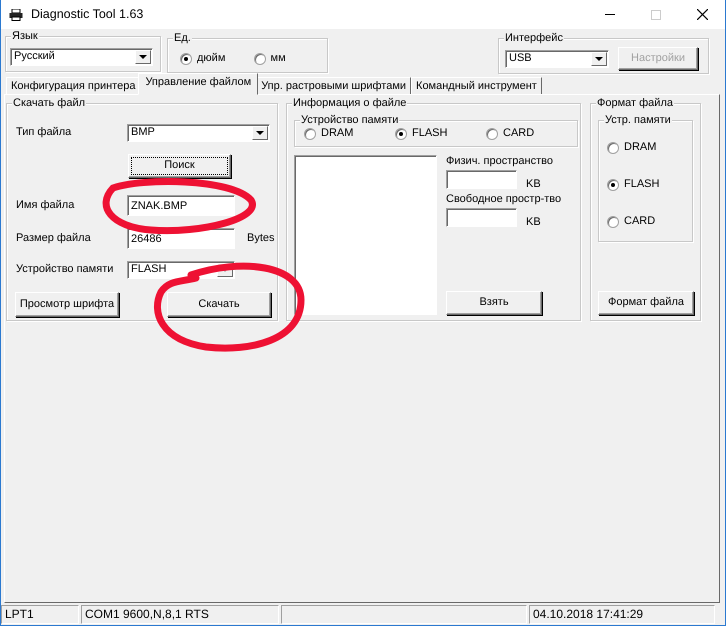  Describe the element at coordinates (180, 614) in the screenshot. I see `status-panel: COM1 9600,N,8,1 RTS` at that location.